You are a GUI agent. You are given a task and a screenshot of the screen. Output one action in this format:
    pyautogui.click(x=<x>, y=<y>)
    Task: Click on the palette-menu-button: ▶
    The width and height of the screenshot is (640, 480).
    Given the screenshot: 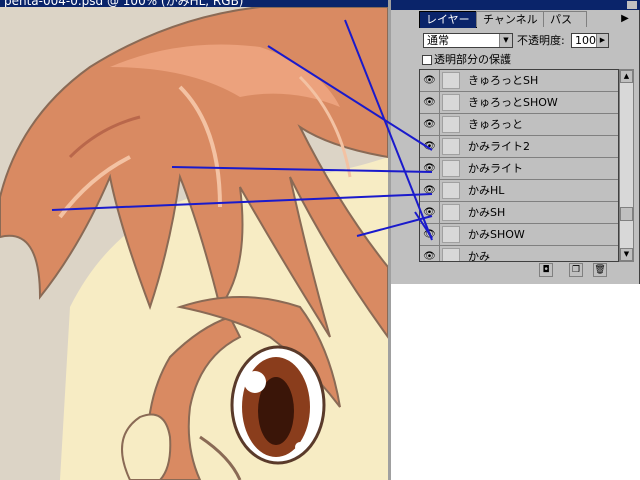 What is the action you would take?
    pyautogui.click(x=625, y=19)
    